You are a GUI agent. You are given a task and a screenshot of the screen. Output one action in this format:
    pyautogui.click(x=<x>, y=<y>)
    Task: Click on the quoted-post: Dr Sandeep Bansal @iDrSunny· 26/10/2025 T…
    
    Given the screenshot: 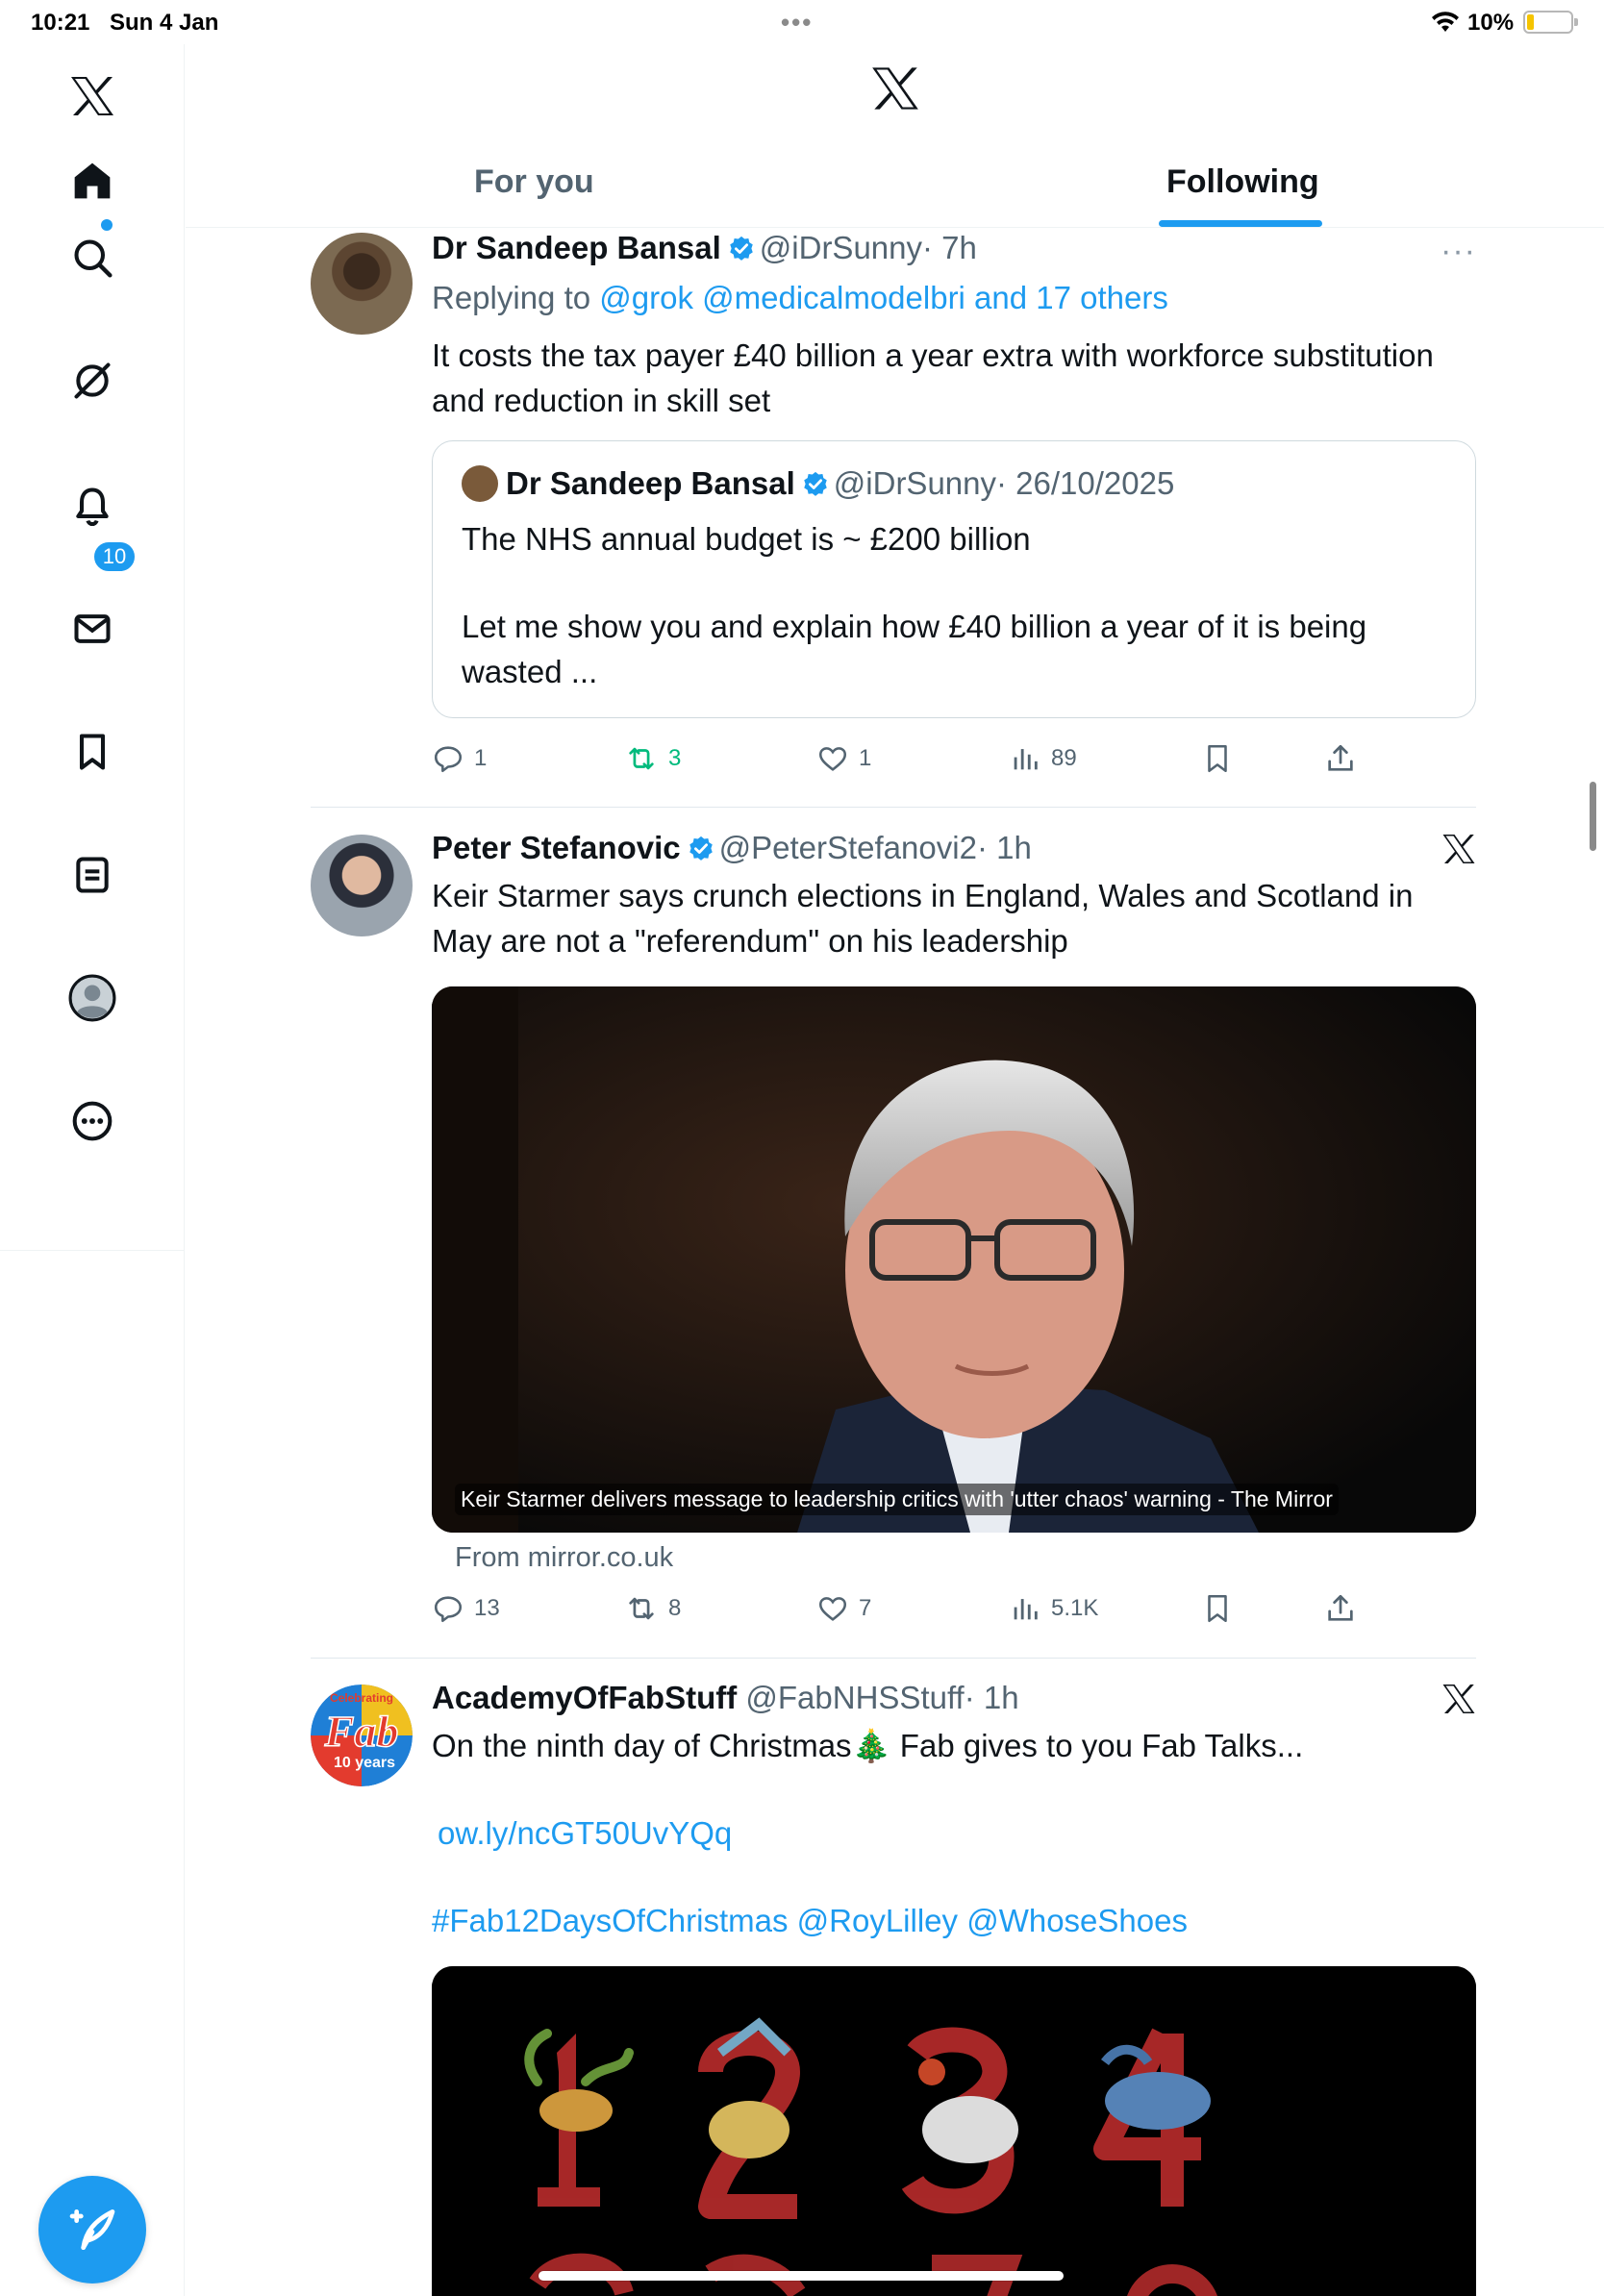 What is the action you would take?
    pyautogui.click(x=954, y=579)
    